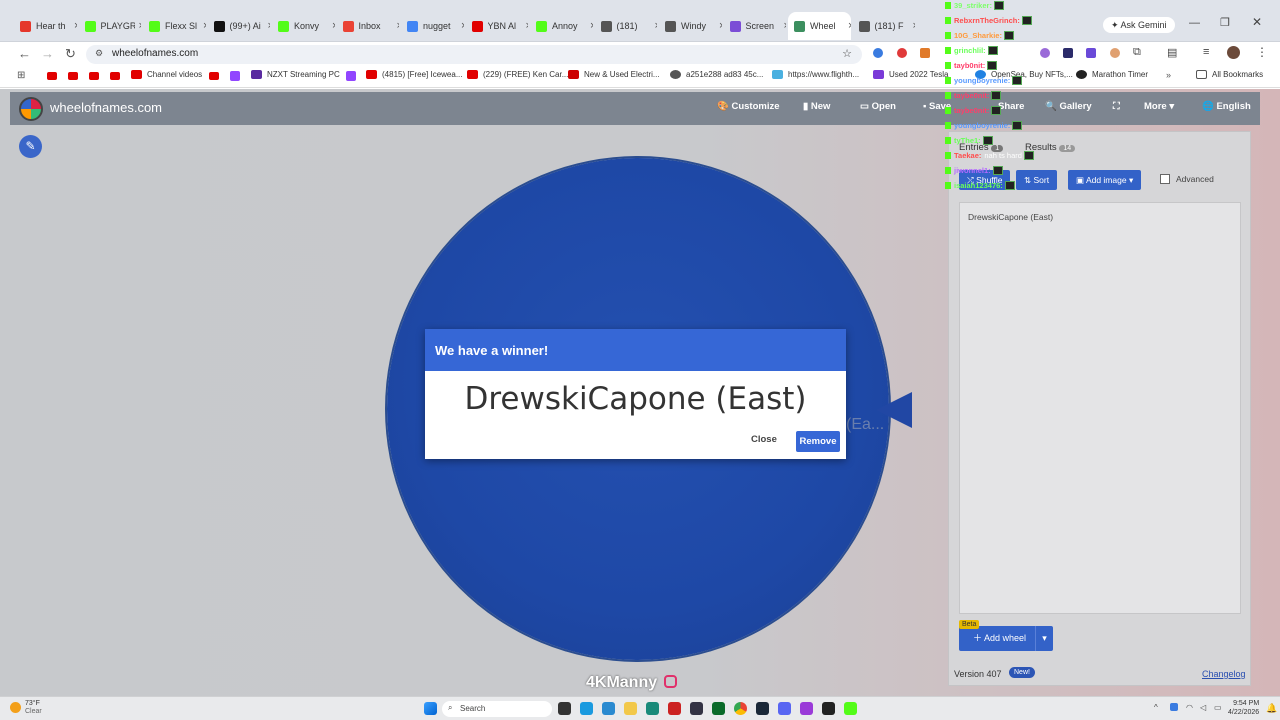  What do you see at coordinates (1203, 707) in the screenshot?
I see `volume-icon: ◁` at bounding box center [1203, 707].